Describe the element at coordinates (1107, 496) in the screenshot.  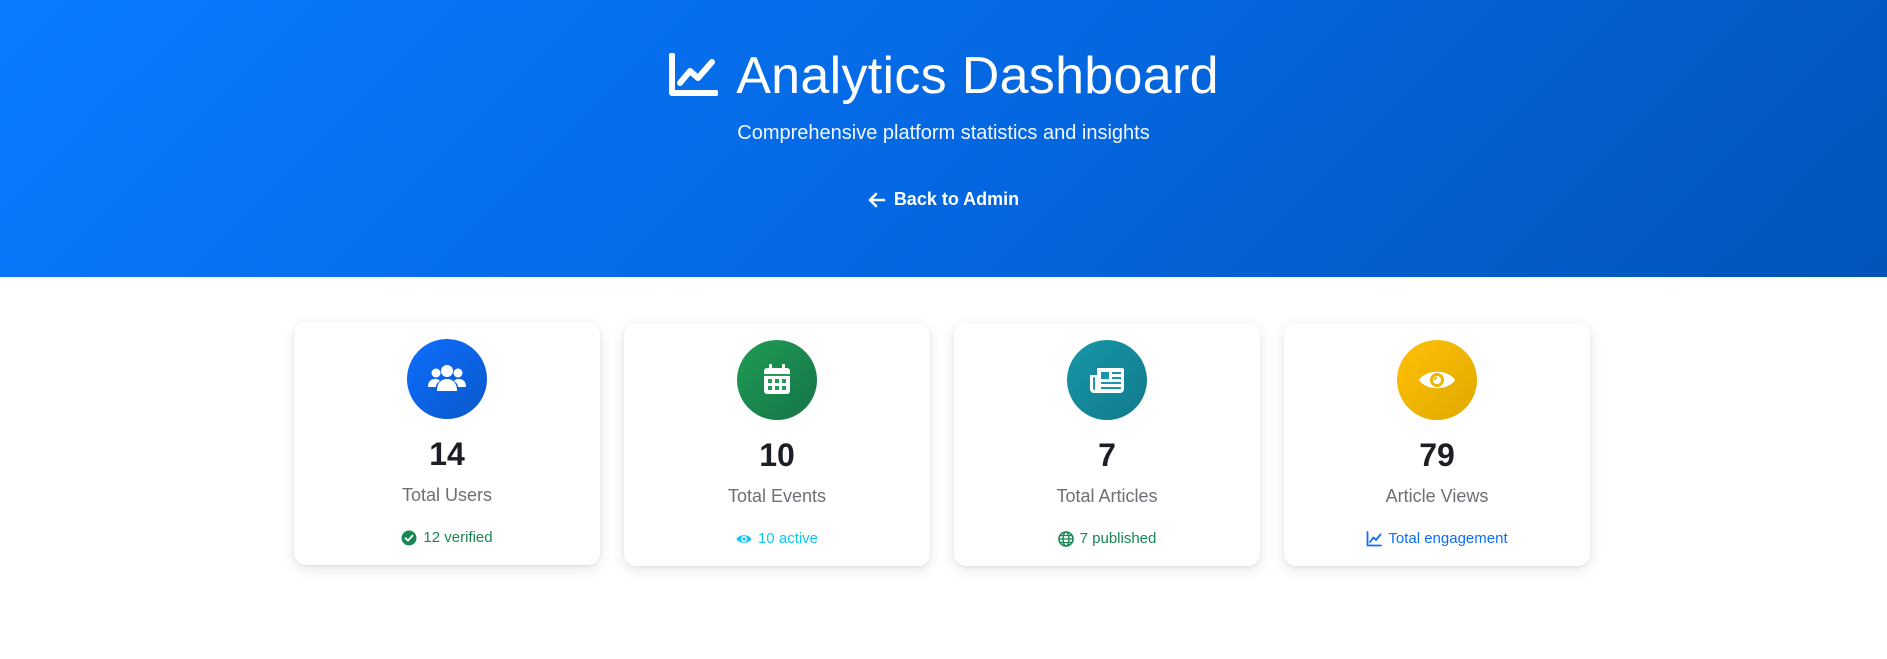
I see `stat-label: Total Articles` at that location.